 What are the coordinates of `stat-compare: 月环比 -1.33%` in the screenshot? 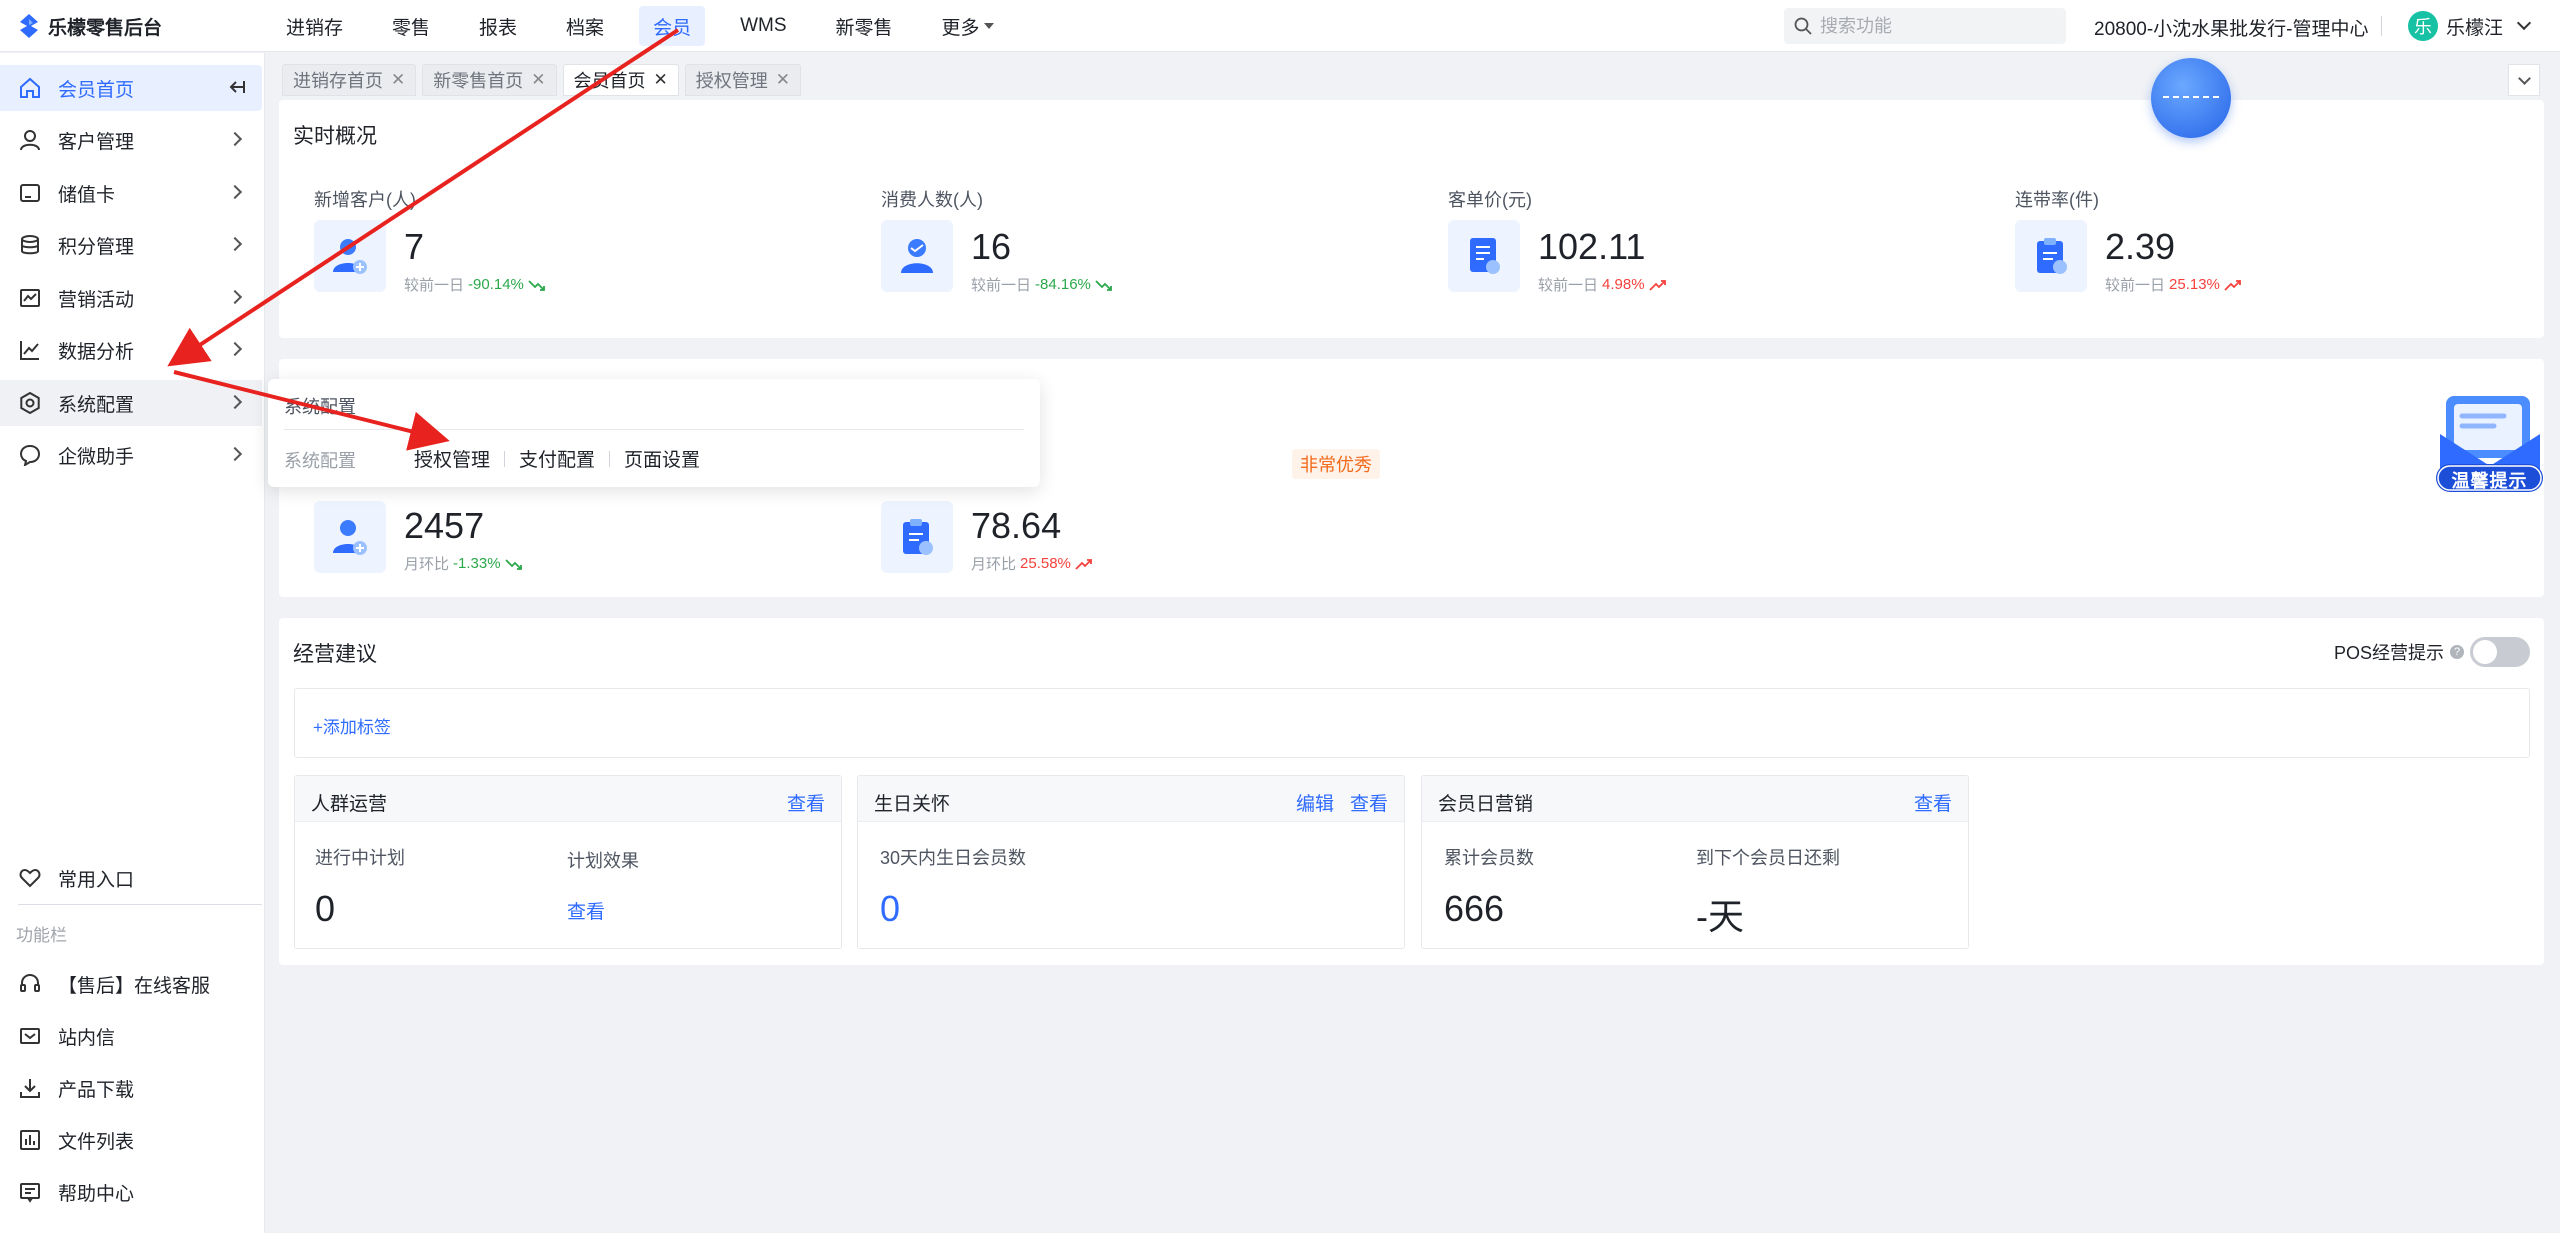 It's located at (463, 563).